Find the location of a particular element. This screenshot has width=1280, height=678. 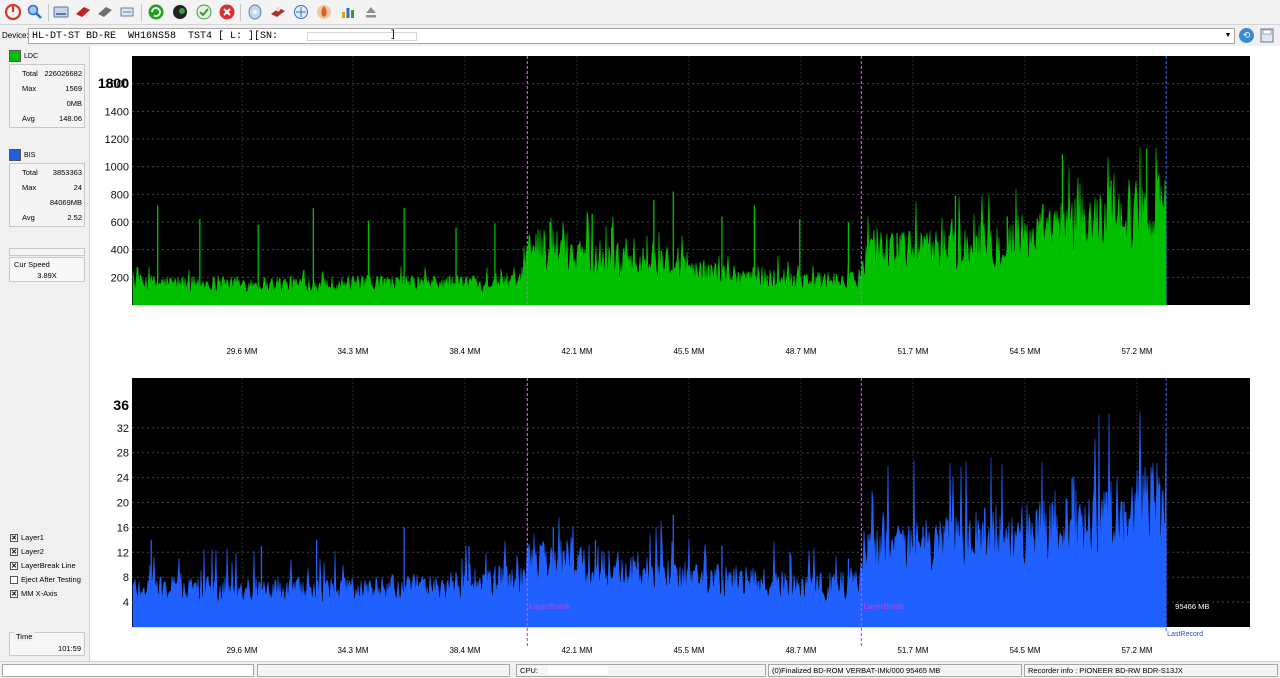

ldc-max-row: Max 1569 is located at coordinates (47, 89).